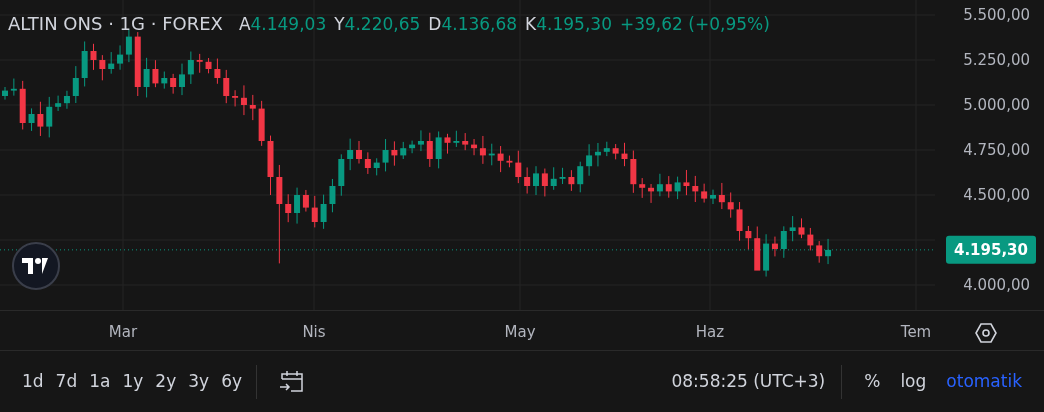 This screenshot has width=1044, height=412. I want to click on range-button: 1a, so click(100, 381).